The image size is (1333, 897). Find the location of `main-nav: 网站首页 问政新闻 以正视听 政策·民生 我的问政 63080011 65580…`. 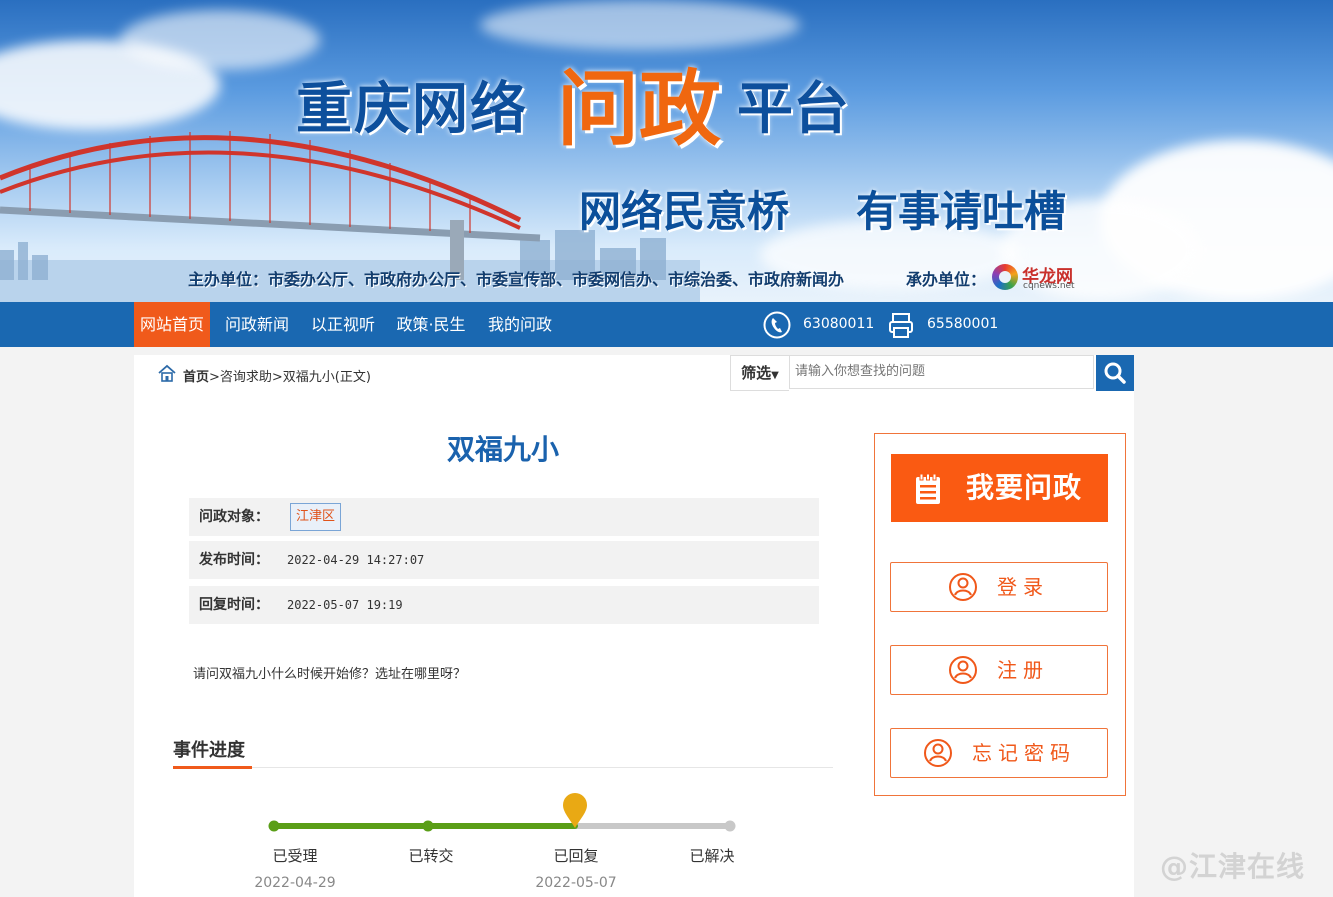

main-nav: 网站首页 问政新闻 以正视听 政策·民生 我的问政 63080011 65580… is located at coordinates (666, 324).